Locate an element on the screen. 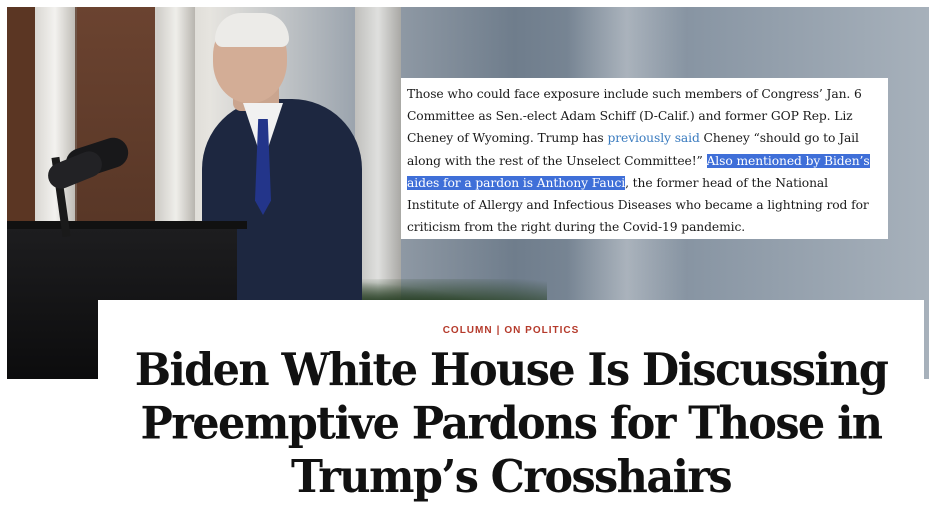  previously-said-link: previously said is located at coordinates (653, 138).